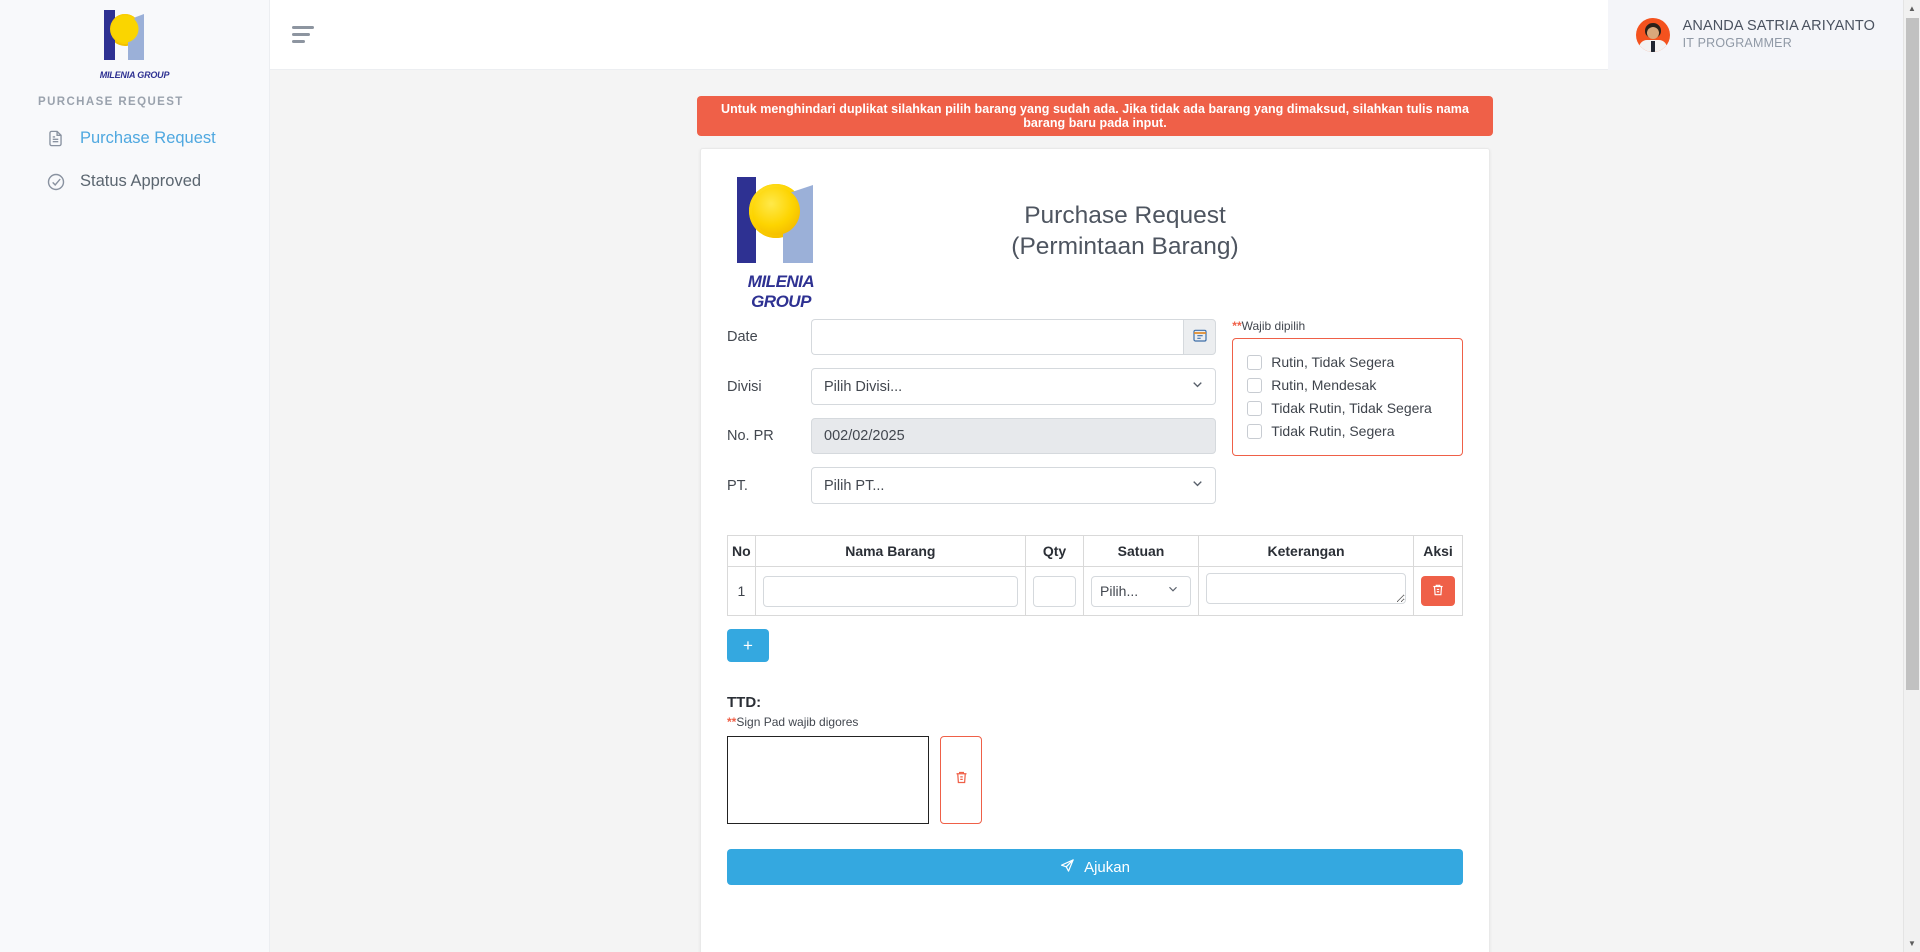  Describe the element at coordinates (1912, 354) in the screenshot. I see `scrollbar-thumb` at that location.